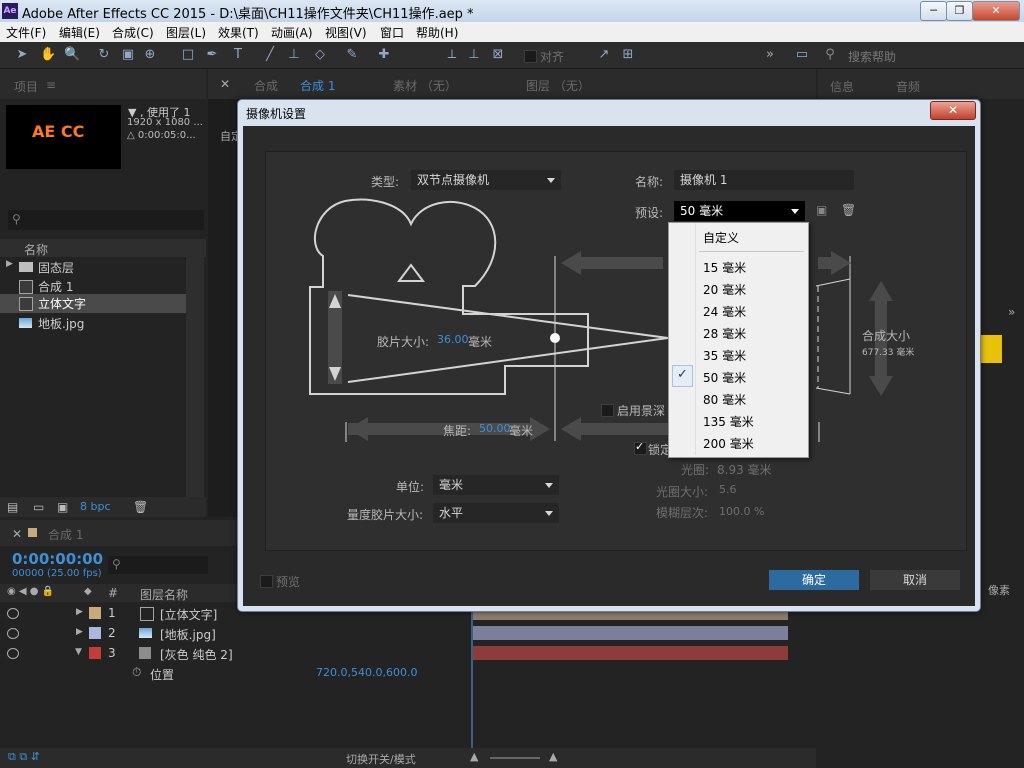  What do you see at coordinates (225, 84) in the screenshot?
I see `close-comp-tab-icon: ✕` at bounding box center [225, 84].